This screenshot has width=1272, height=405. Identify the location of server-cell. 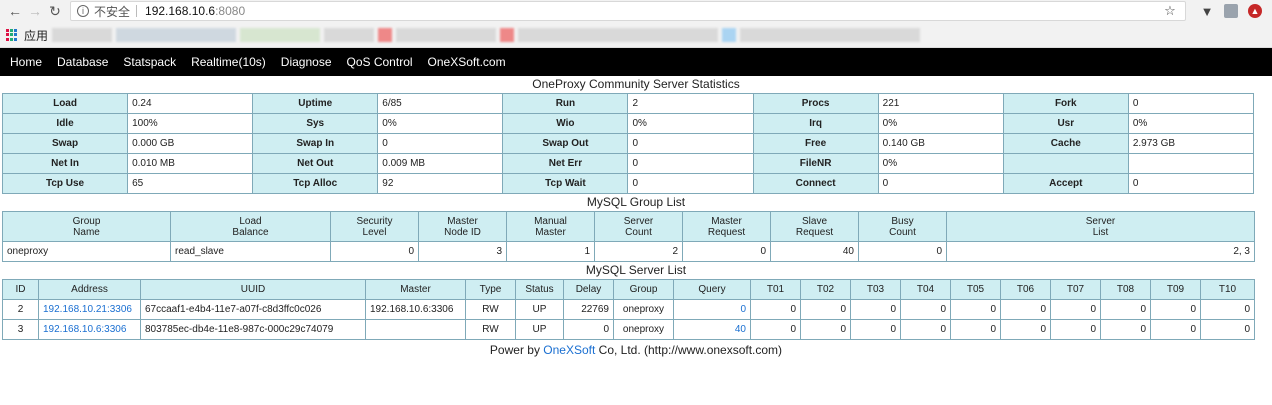
(415, 329).